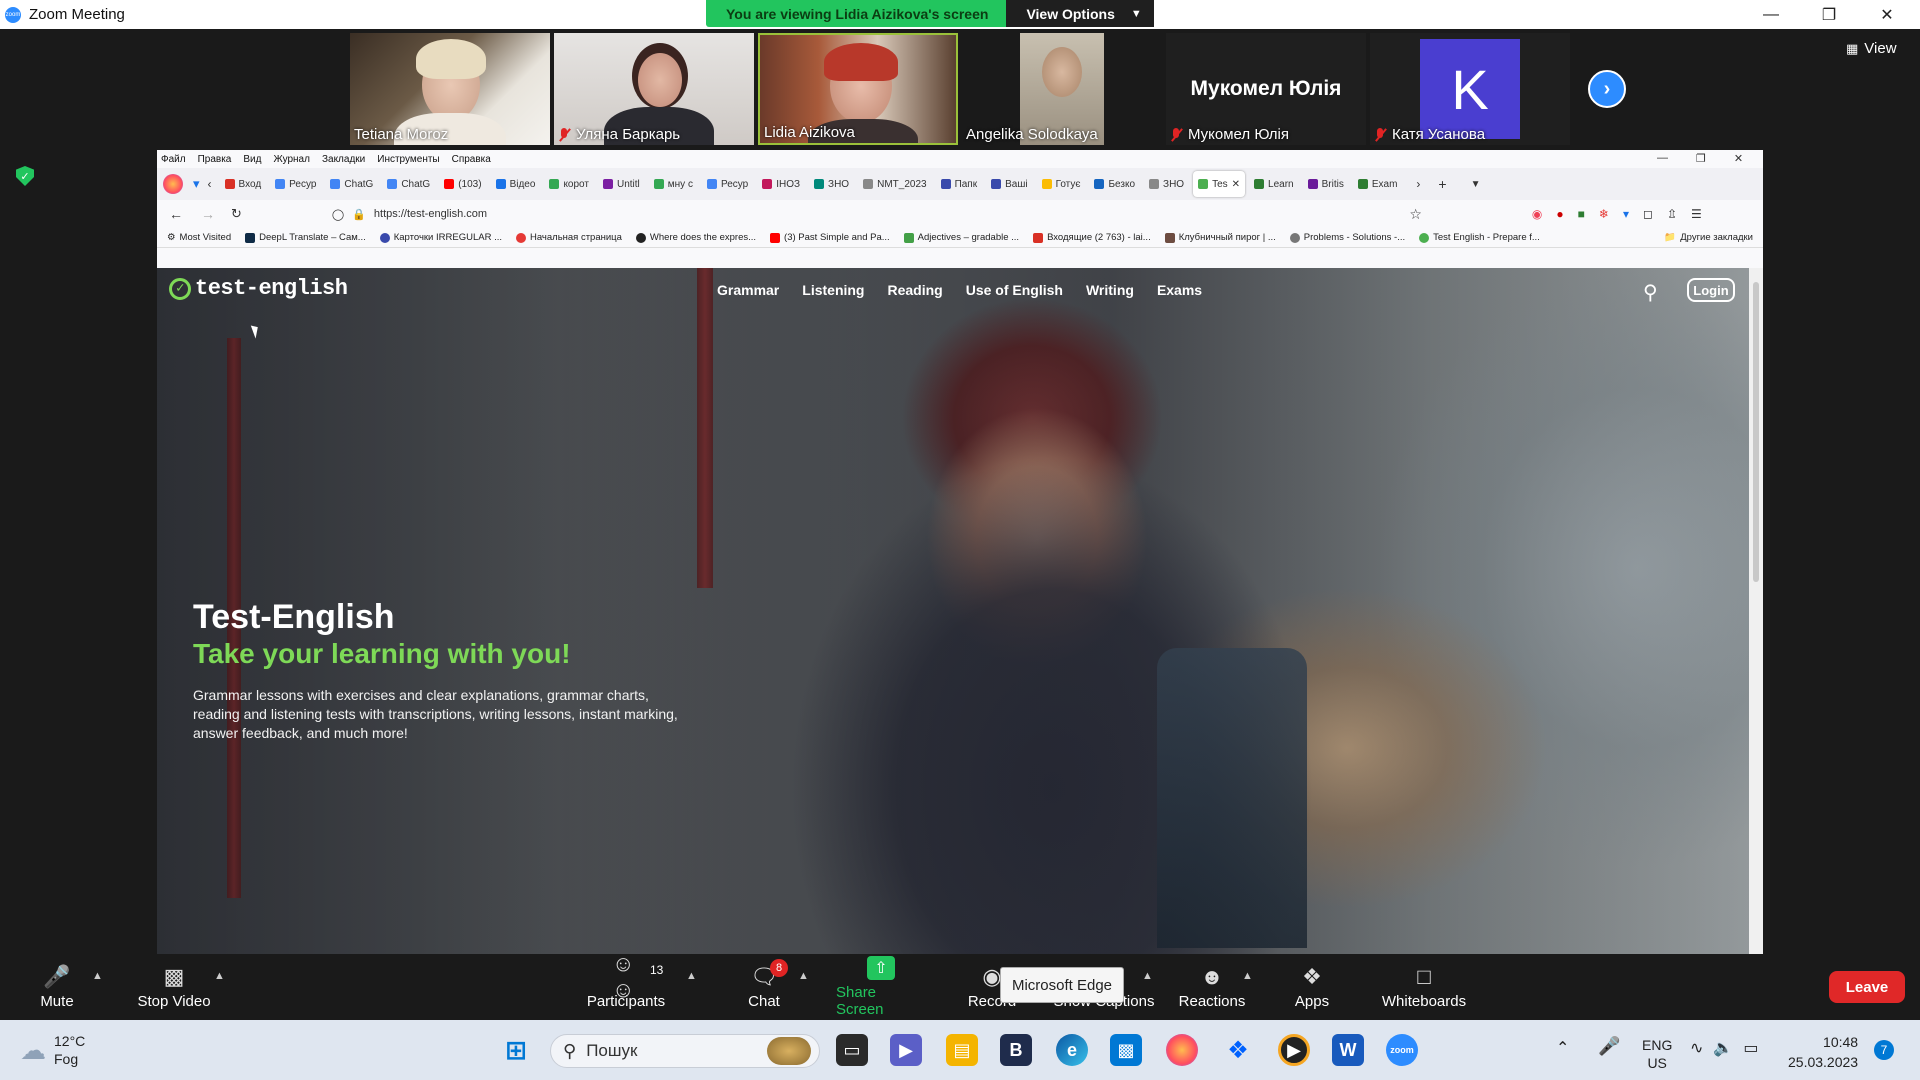  Describe the element at coordinates (462, 184) in the screenshot. I see `browser-tab: (103)` at that location.